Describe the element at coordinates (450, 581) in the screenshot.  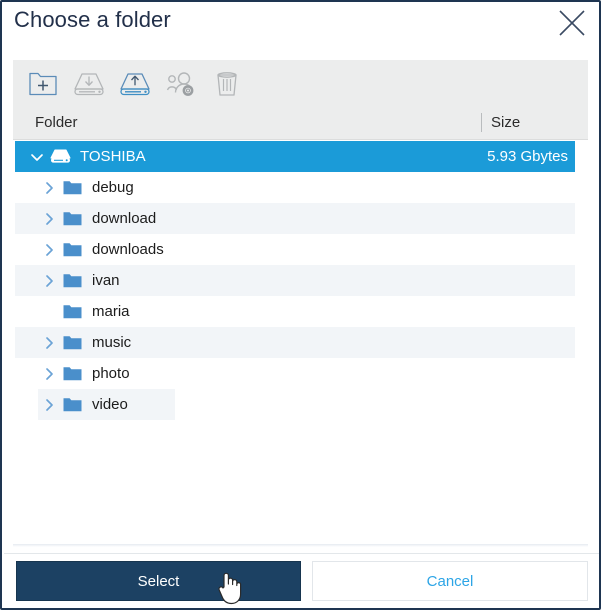
I see `cancel-button: Cancel` at that location.